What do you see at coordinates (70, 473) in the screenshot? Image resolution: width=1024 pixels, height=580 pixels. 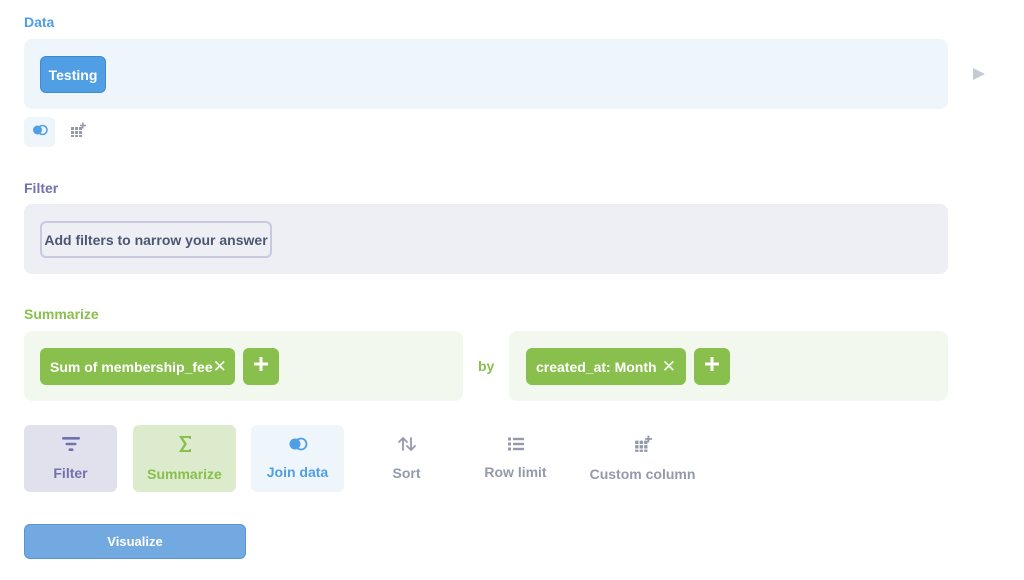 I see `filter-action-label: Filter` at bounding box center [70, 473].